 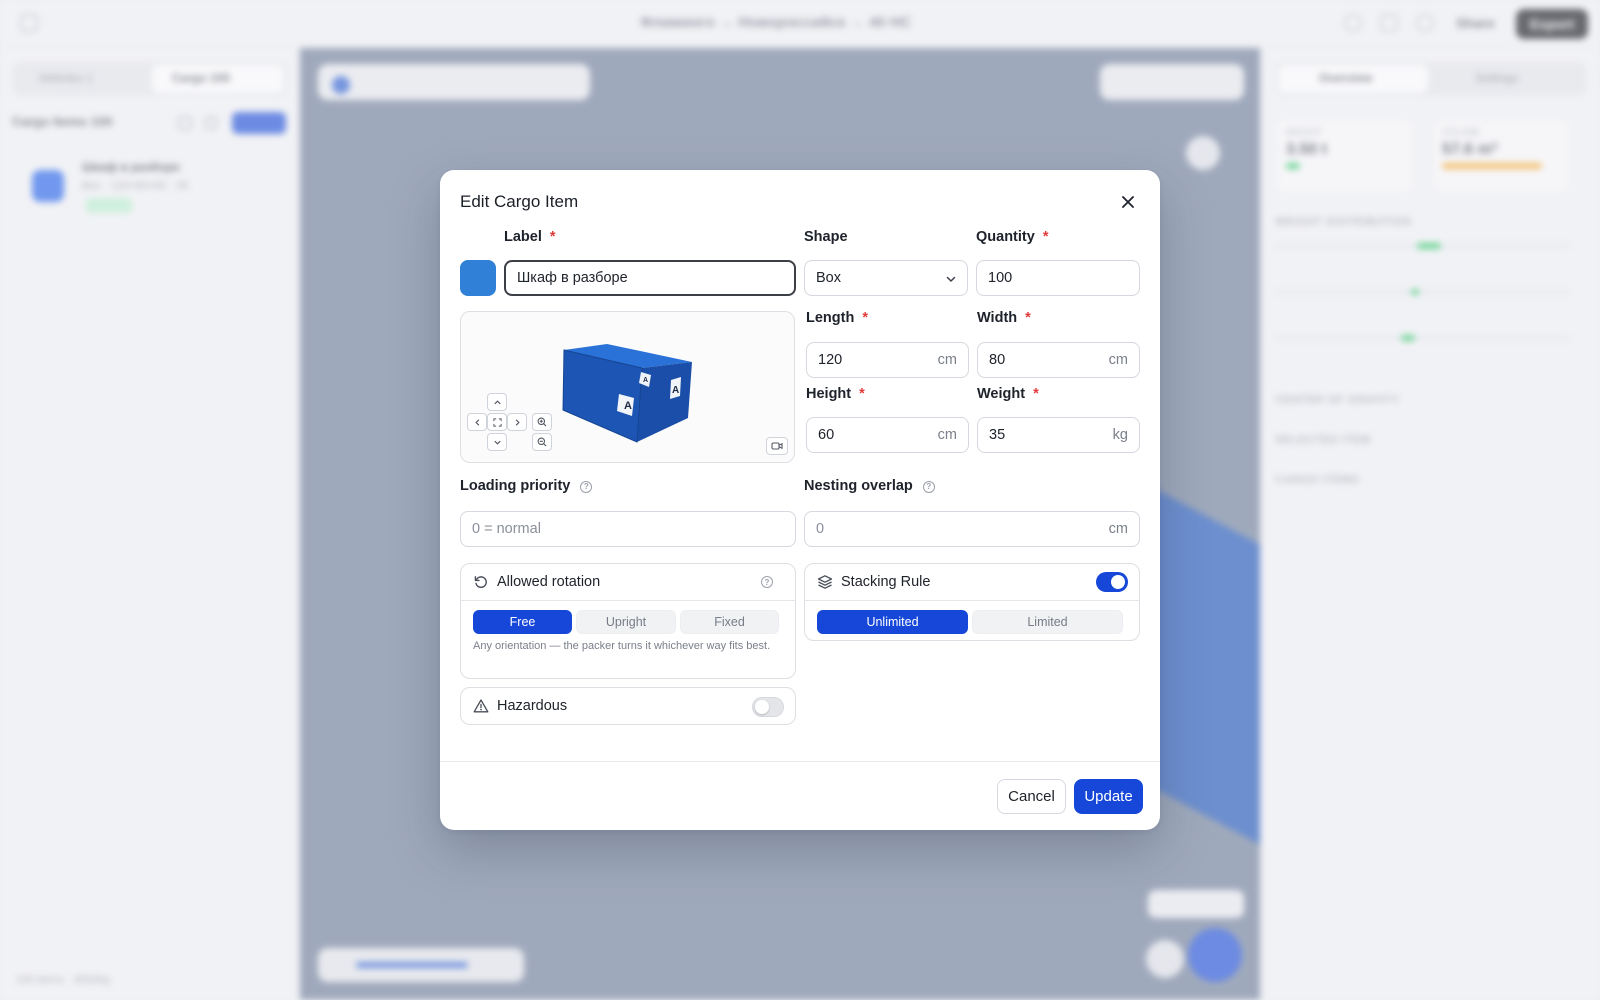 I want to click on loading-priority-input: 0 = normal, so click(x=628, y=529).